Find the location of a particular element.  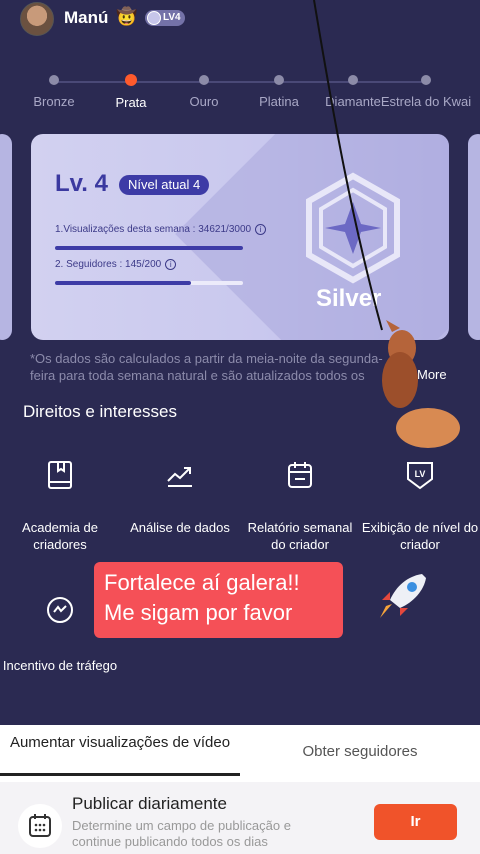

tab-get-followers: Obter seguidores is located at coordinates (360, 751).